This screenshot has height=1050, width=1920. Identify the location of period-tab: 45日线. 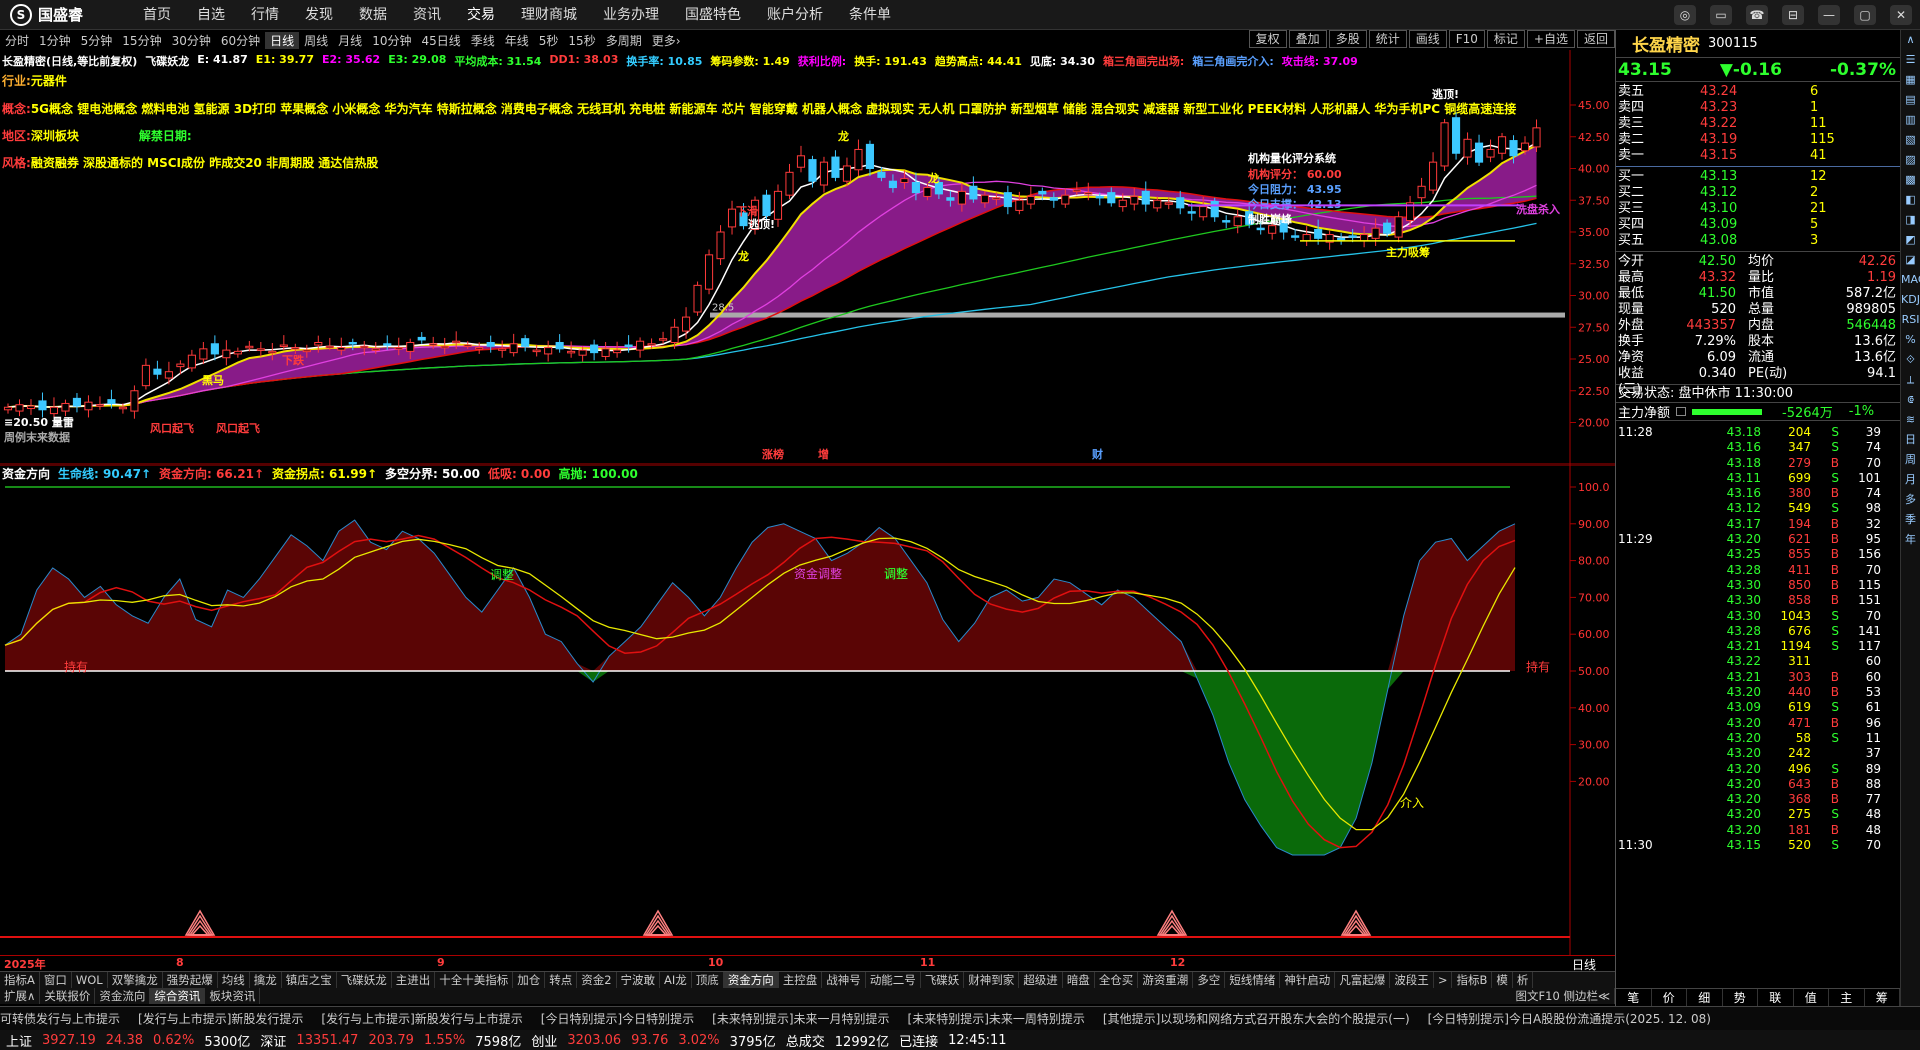
(440, 40).